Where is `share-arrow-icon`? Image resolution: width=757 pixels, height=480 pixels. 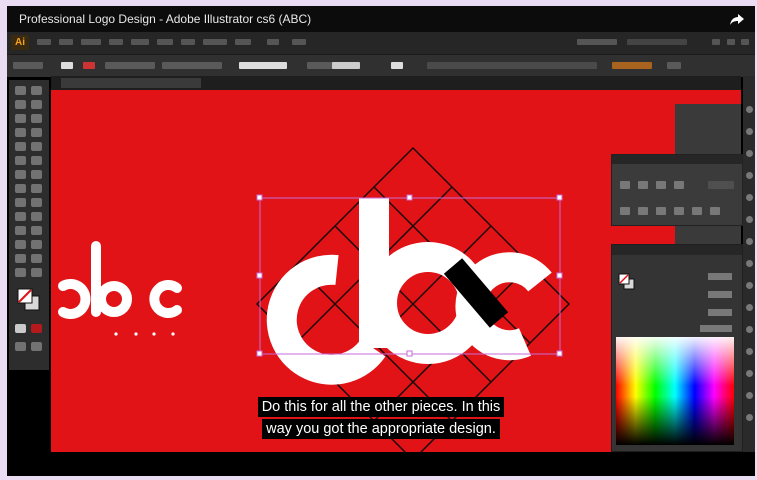
share-arrow-icon is located at coordinates (737, 19).